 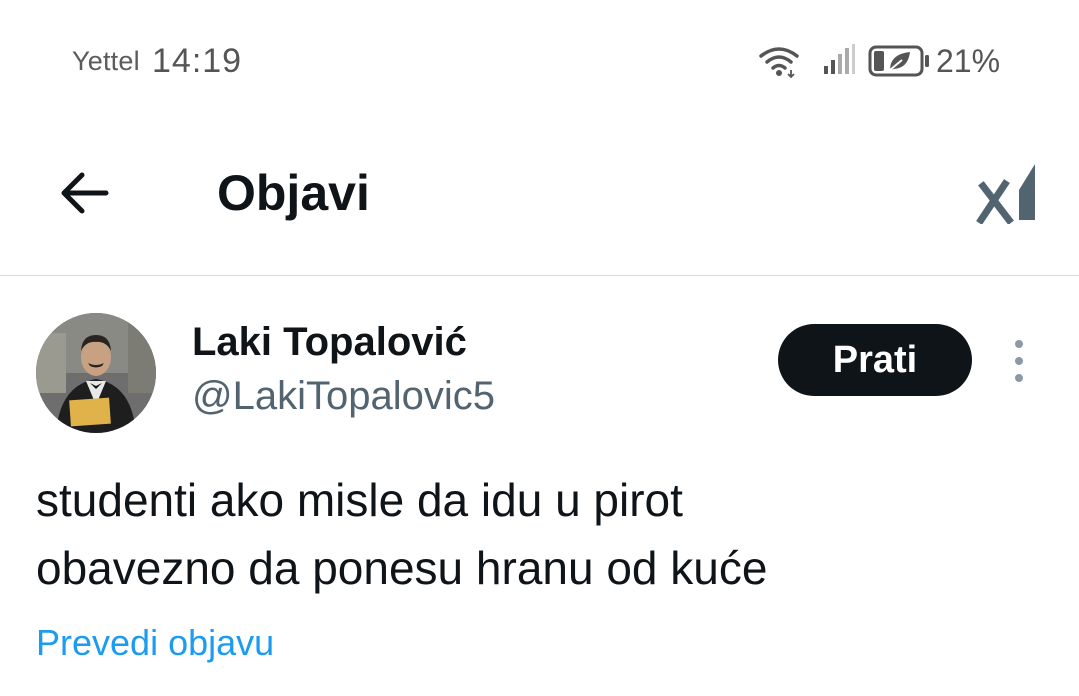 I want to click on carrier-name: Yettel, so click(x=106, y=61).